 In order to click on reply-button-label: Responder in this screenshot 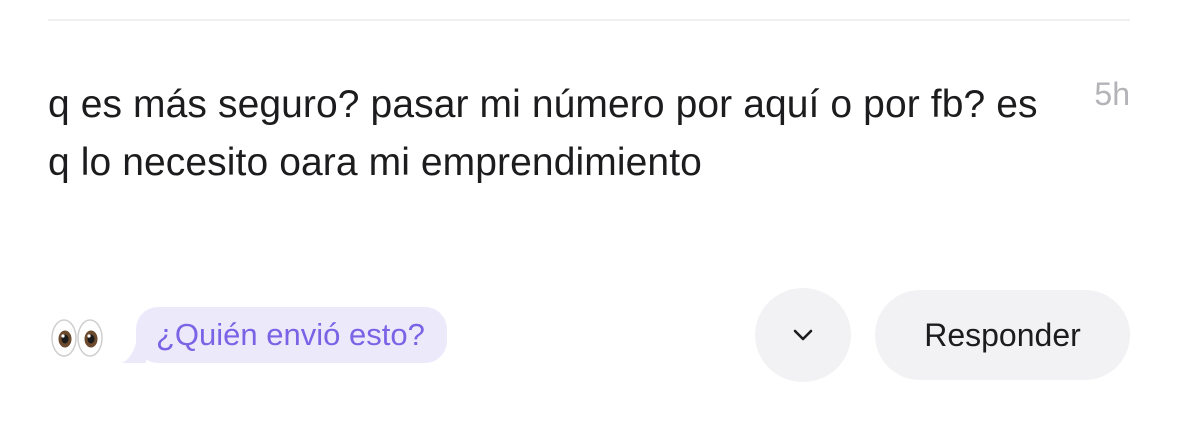, I will do `click(1002, 334)`.